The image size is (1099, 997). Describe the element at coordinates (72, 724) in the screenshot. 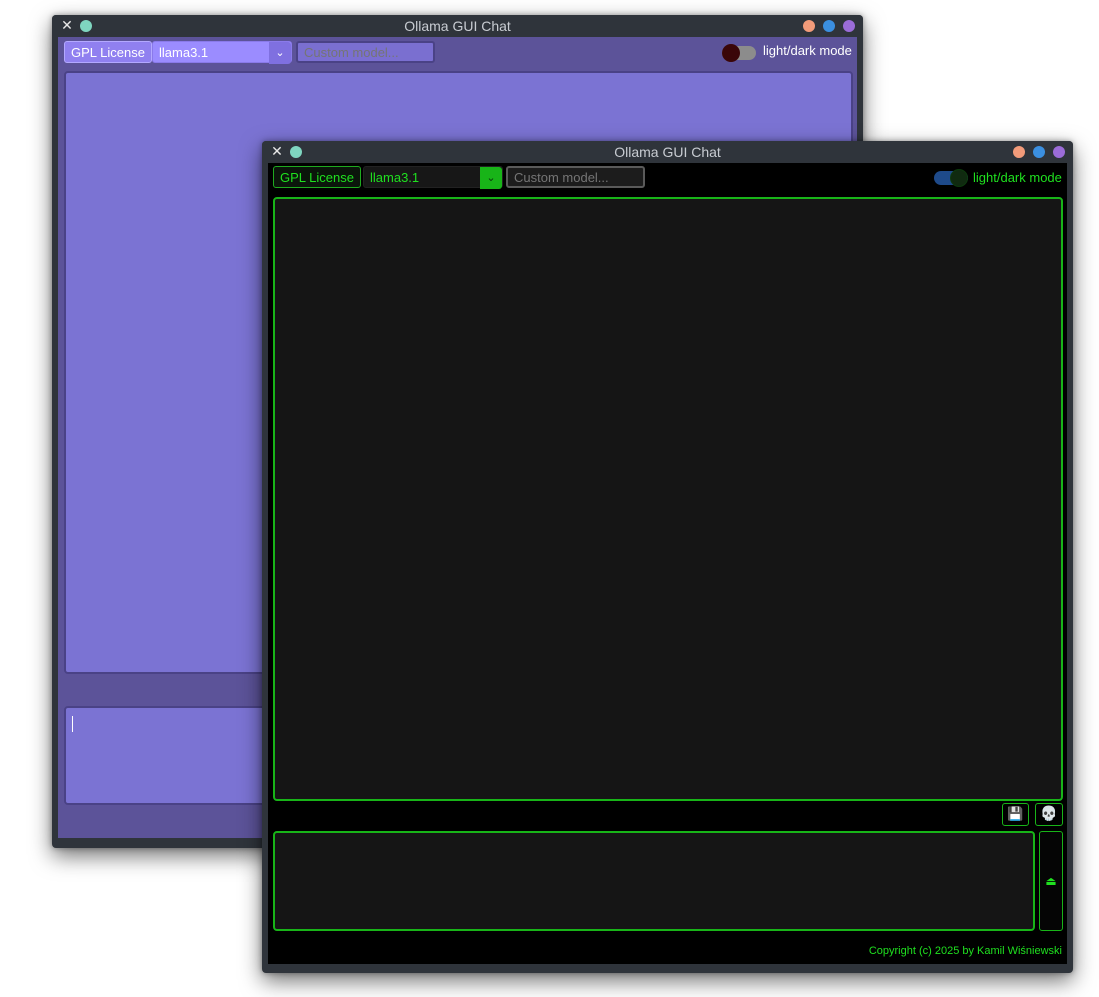

I see `text-caret` at that location.